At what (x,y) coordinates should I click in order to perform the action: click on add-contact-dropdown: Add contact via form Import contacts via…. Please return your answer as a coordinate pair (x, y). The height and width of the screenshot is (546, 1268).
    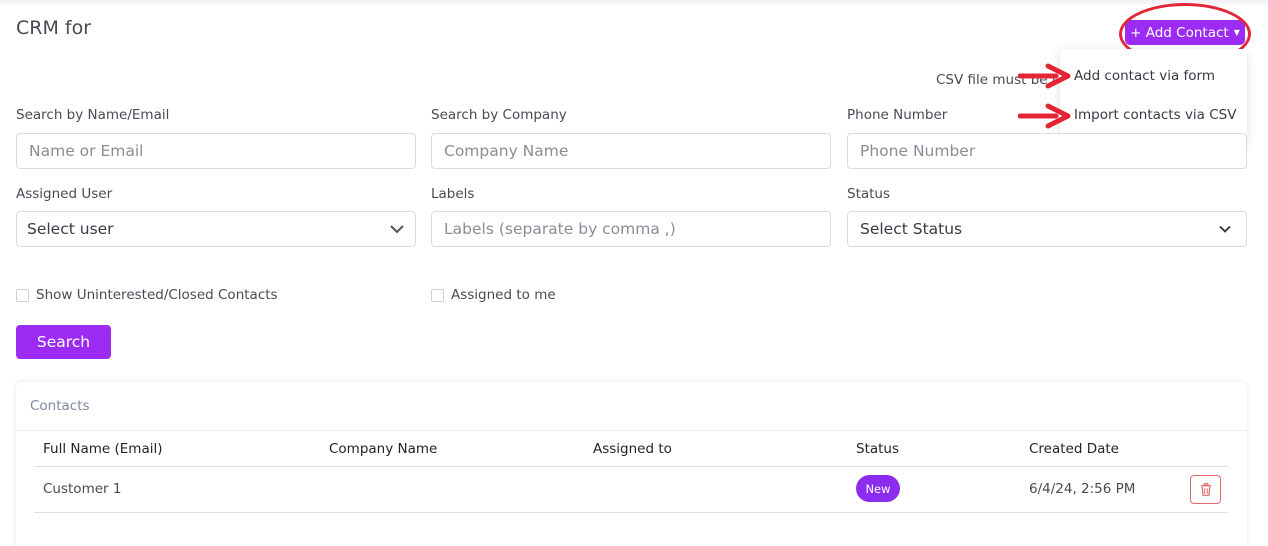
    Looking at the image, I should click on (1153, 96).